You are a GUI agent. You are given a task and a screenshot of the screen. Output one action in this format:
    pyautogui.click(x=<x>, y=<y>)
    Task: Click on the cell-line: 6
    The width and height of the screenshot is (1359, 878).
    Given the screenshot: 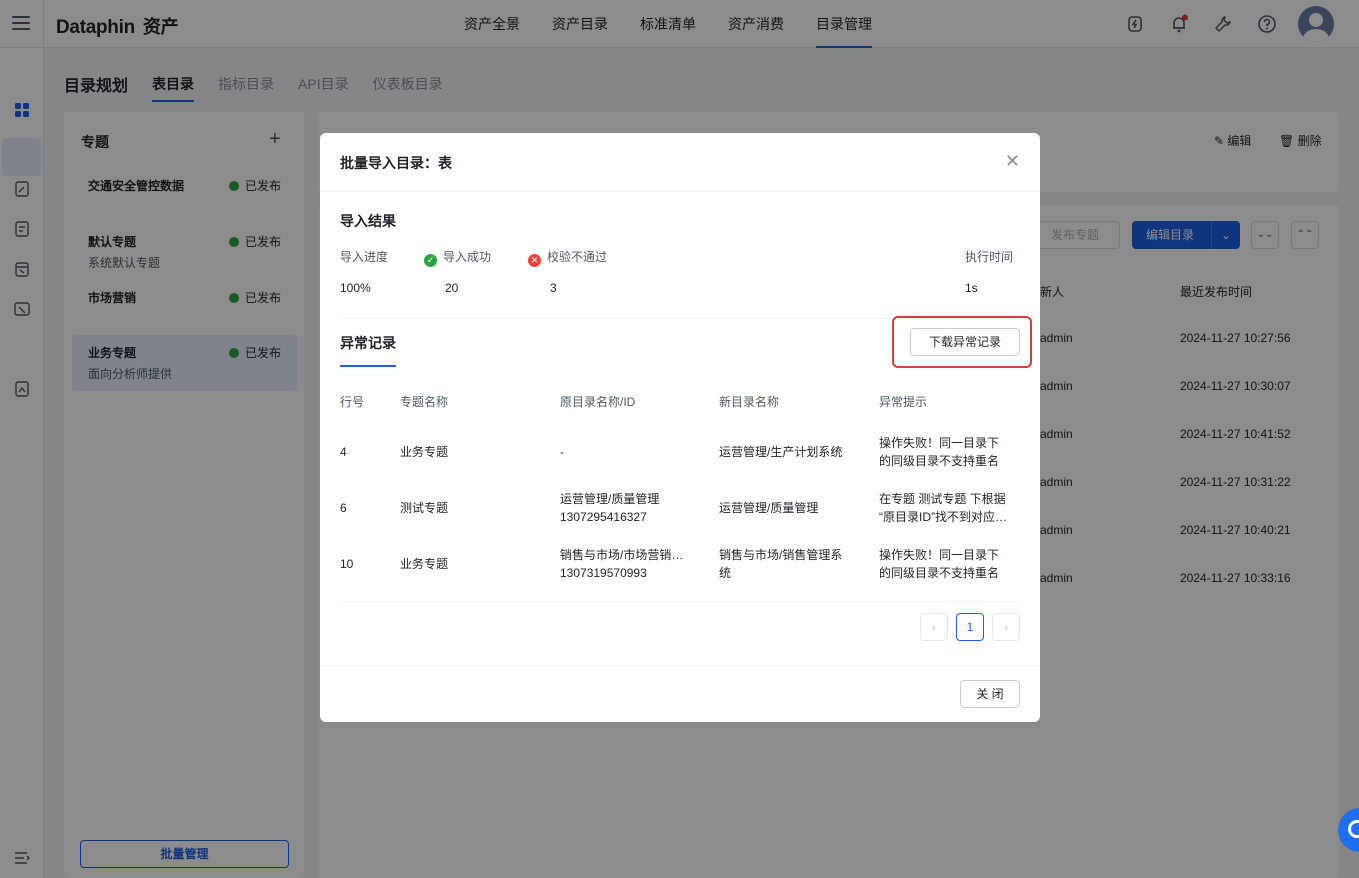 What is the action you would take?
    pyautogui.click(x=343, y=508)
    